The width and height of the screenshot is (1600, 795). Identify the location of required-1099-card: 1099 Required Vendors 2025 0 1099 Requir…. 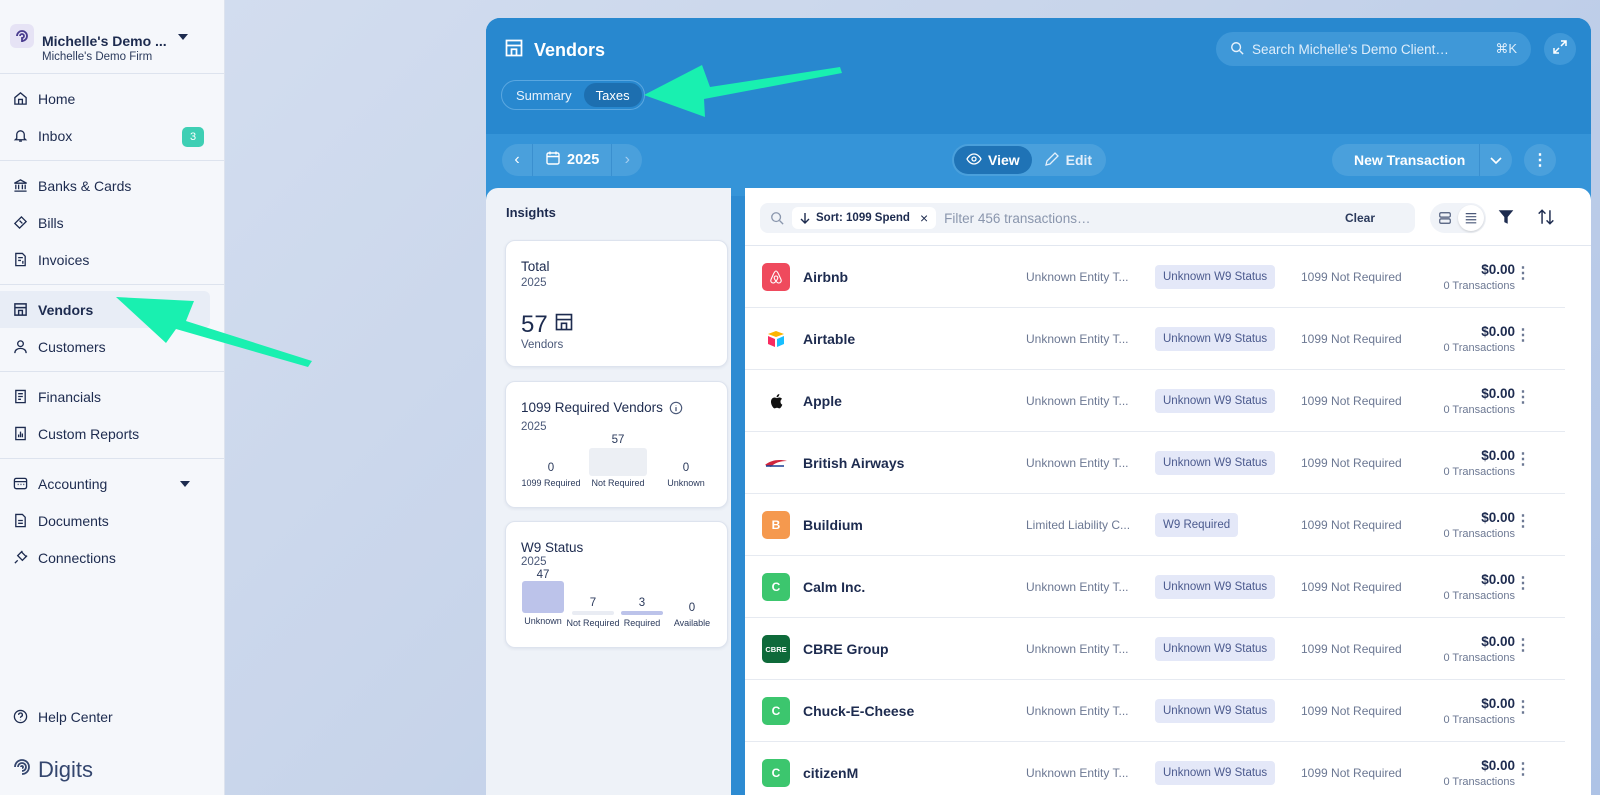
(616, 444).